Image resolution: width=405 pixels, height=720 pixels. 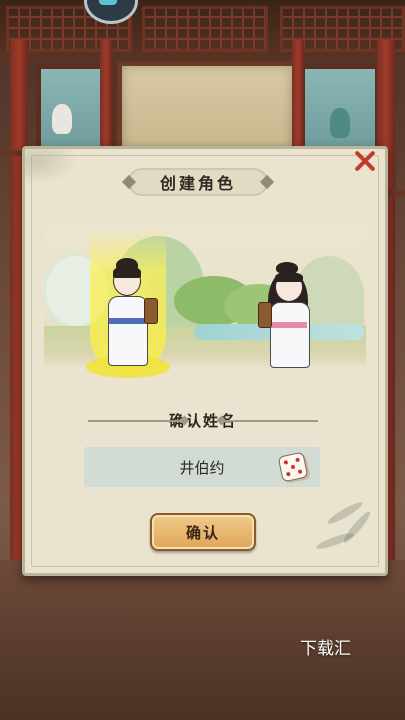 What do you see at coordinates (207, 109) in the screenshot?
I see `wall-scroll` at bounding box center [207, 109].